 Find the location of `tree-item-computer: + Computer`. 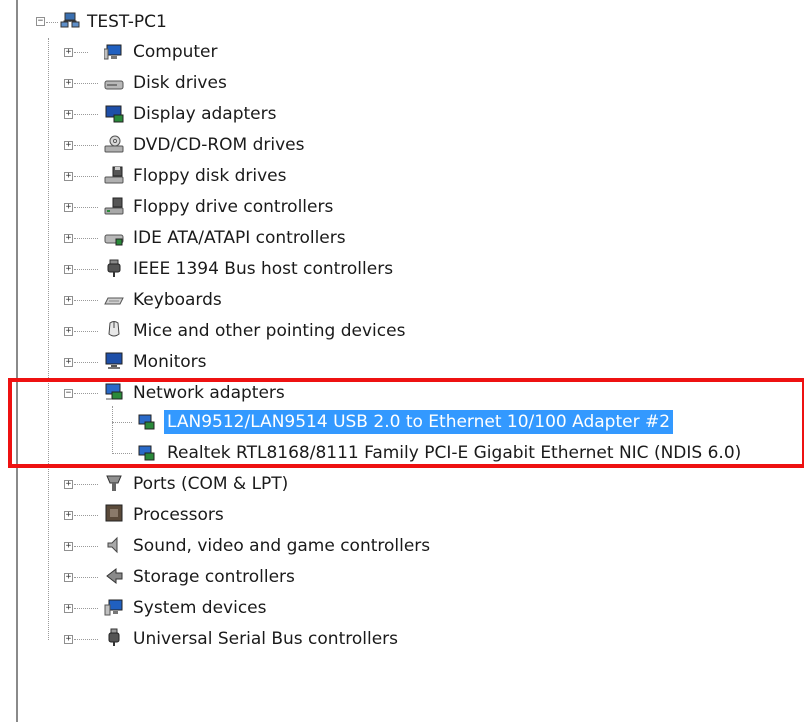

tree-item-computer: + Computer is located at coordinates (200, 52).